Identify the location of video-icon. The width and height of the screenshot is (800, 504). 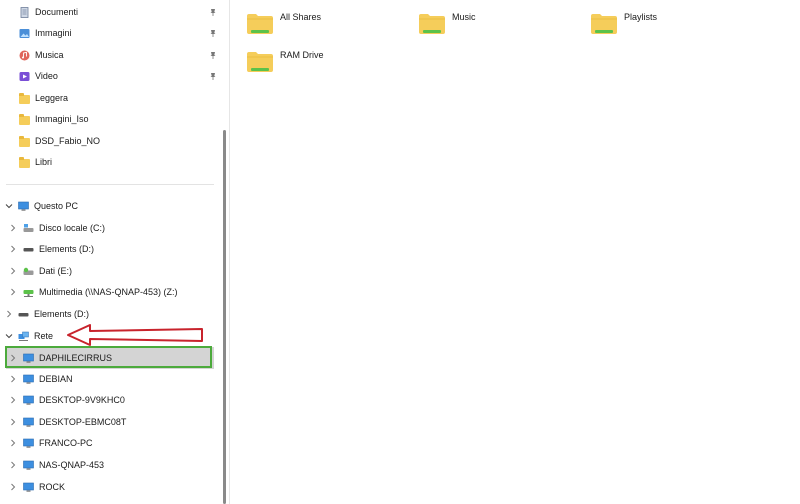
(24, 76).